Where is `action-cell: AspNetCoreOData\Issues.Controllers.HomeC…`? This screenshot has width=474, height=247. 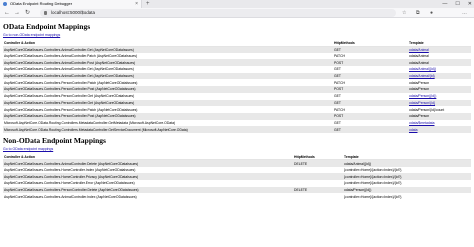
action-cell: AspNetCoreOData\Issues.Controllers.HomeC… is located at coordinates (148, 183).